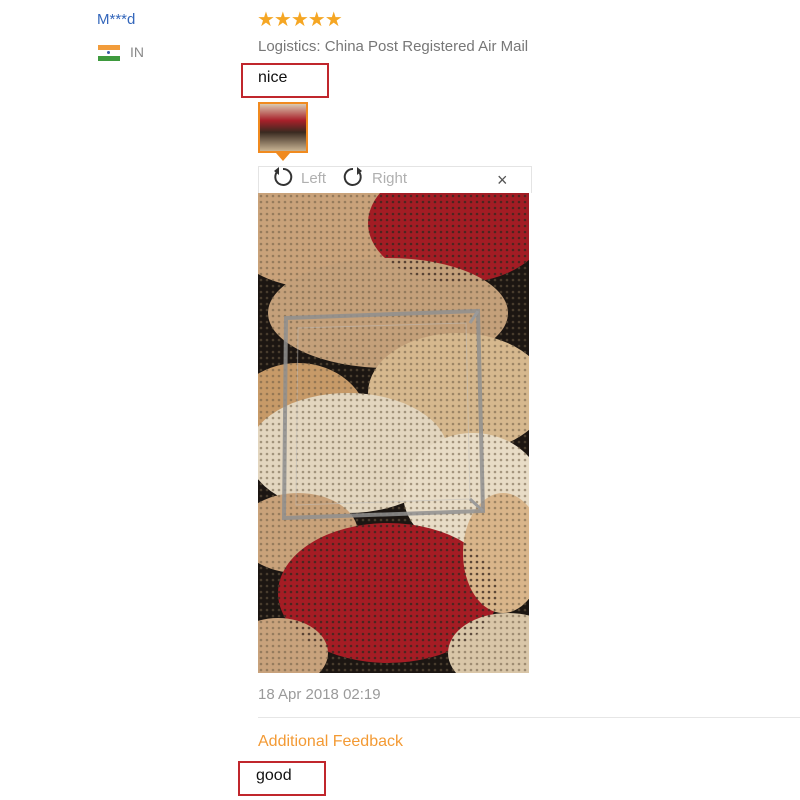 This screenshot has width=800, height=800. Describe the element at coordinates (502, 180) in the screenshot. I see `close-icon: ×` at that location.